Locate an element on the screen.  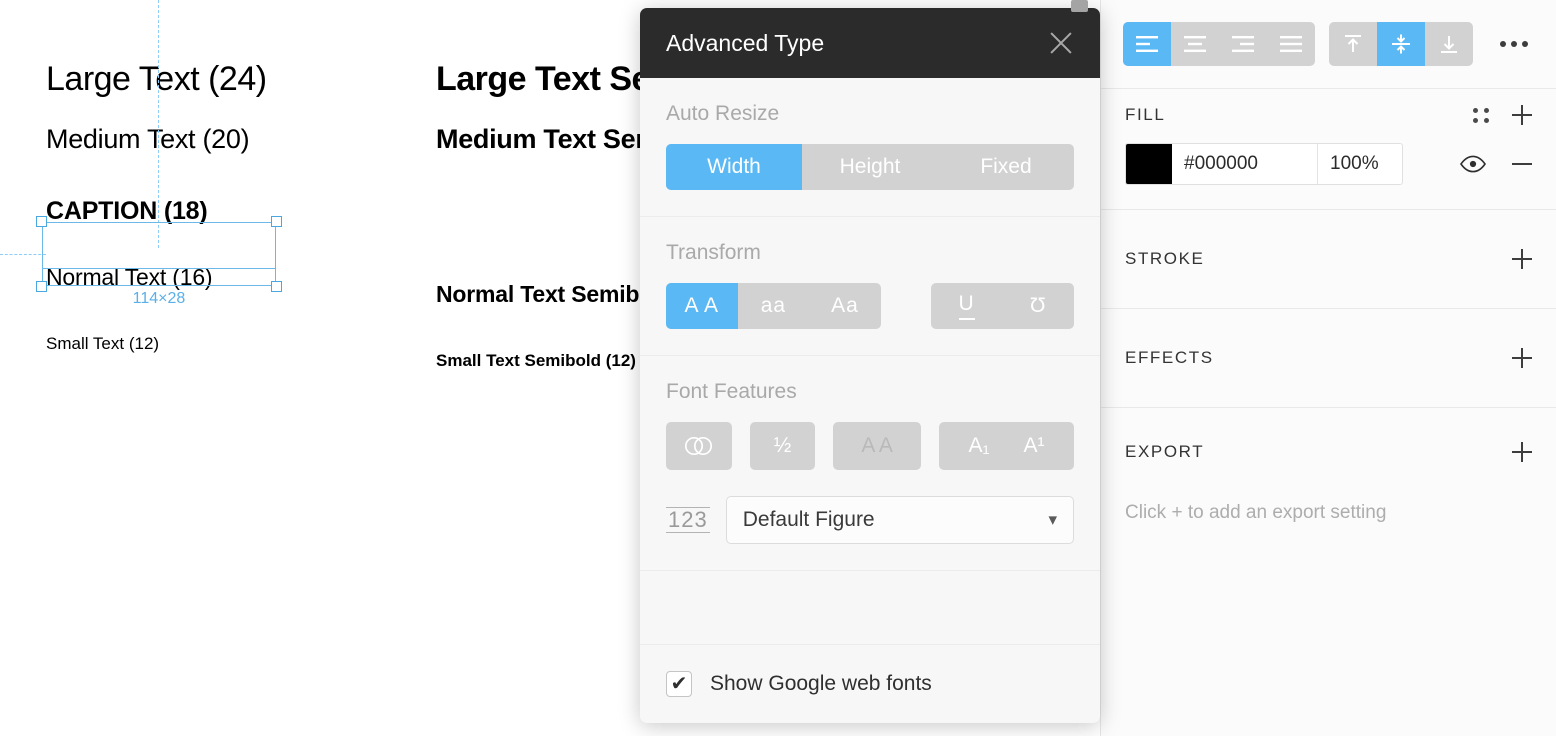
stroke-actions is located at coordinates (1522, 259).